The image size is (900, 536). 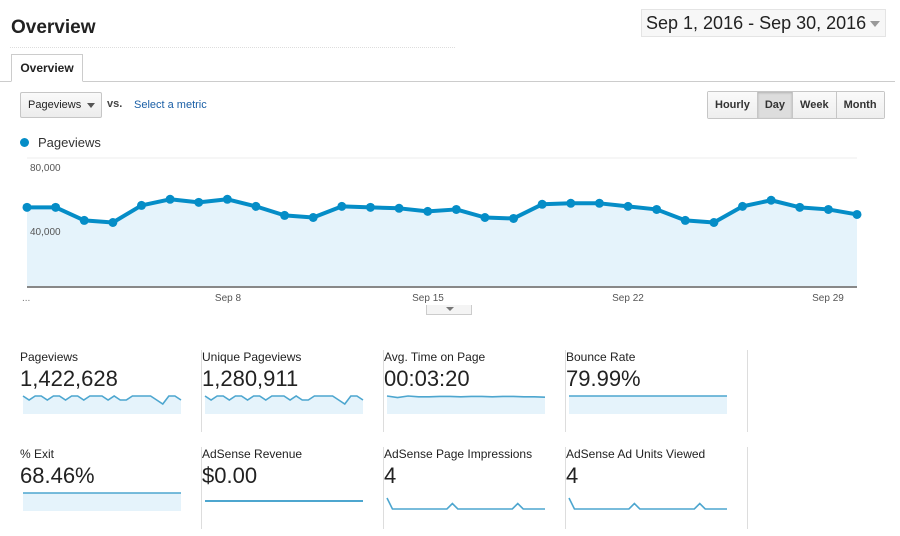 What do you see at coordinates (45, 232) in the screenshot?
I see `y-tick-40000: 40,000` at bounding box center [45, 232].